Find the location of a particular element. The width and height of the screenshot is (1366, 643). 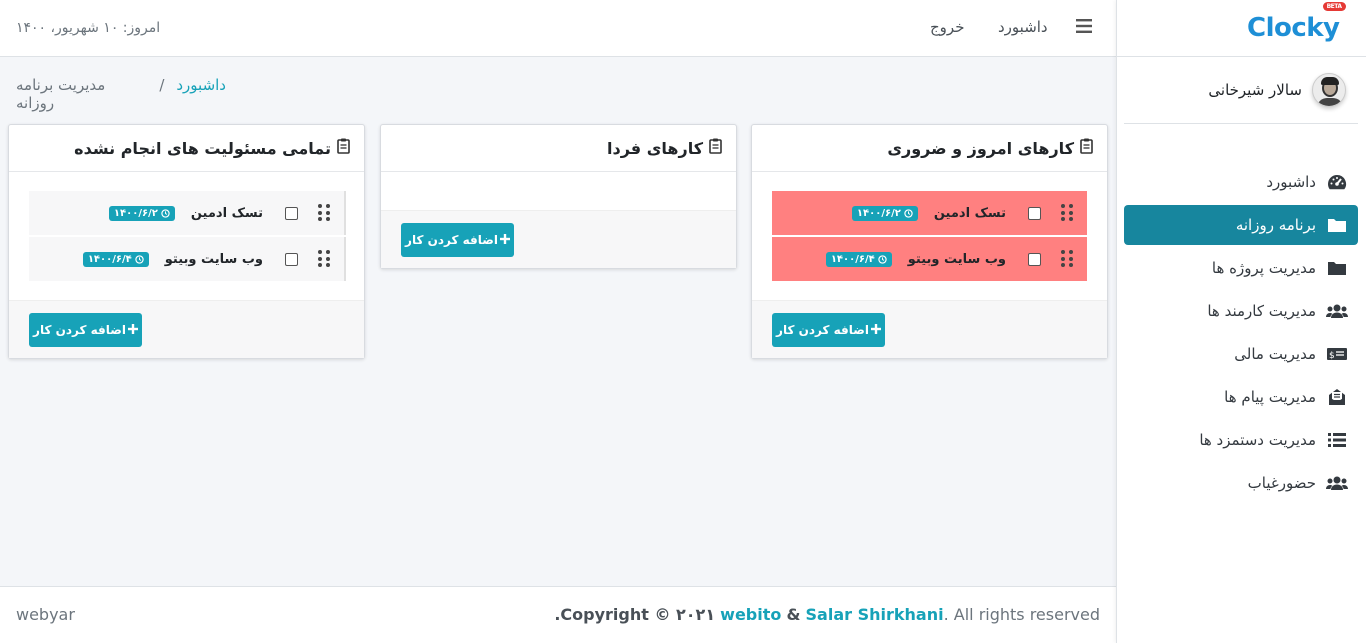

sidebar-item-projects: مدیریت پروژه ها is located at coordinates (1241, 268).